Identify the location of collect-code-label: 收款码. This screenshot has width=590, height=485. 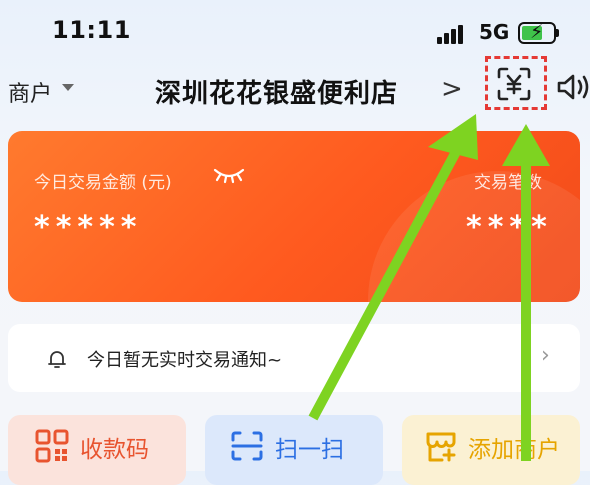
(114, 450).